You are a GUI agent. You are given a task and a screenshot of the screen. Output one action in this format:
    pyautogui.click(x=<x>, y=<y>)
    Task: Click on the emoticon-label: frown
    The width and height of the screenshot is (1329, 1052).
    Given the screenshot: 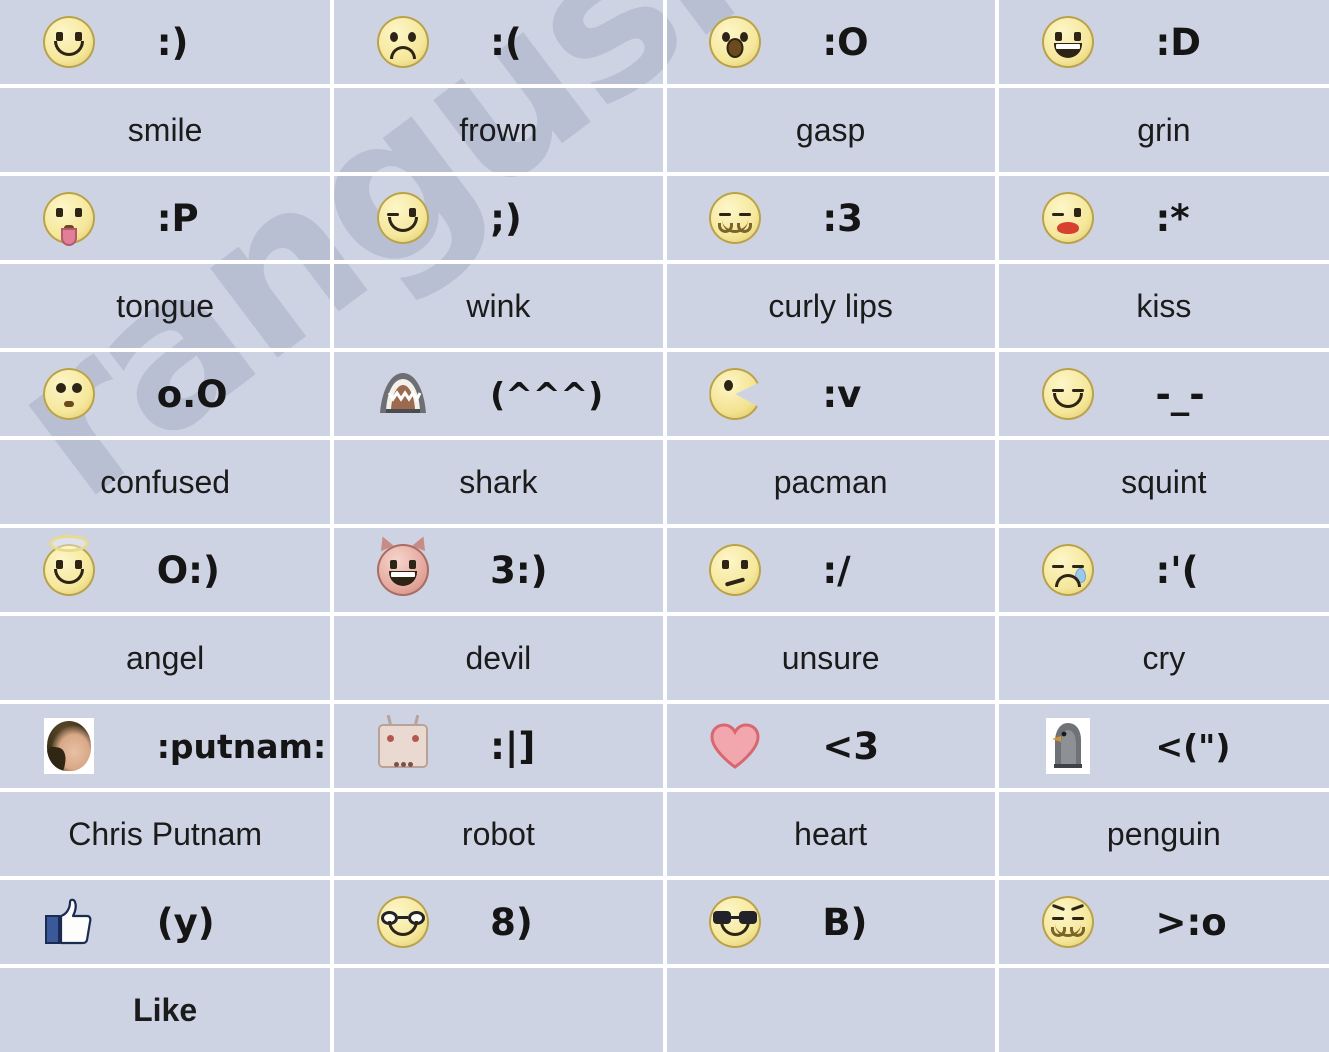 What is the action you would take?
    pyautogui.click(x=498, y=130)
    